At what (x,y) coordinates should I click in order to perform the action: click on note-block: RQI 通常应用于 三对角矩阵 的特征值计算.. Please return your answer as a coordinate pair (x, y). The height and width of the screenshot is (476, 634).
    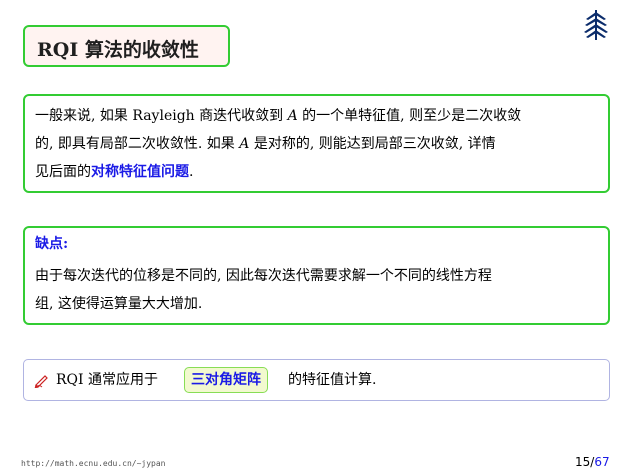
    Looking at the image, I should click on (316, 380).